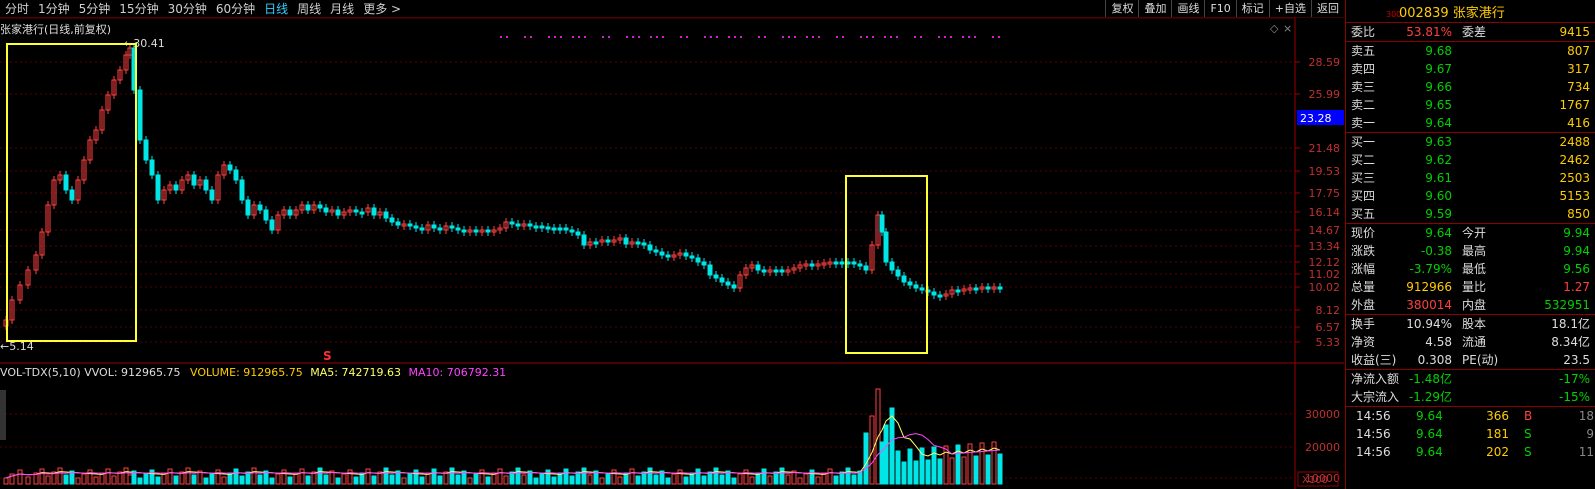  I want to click on vol-indicator-name: VOL-TDX(5,10), so click(40, 372).